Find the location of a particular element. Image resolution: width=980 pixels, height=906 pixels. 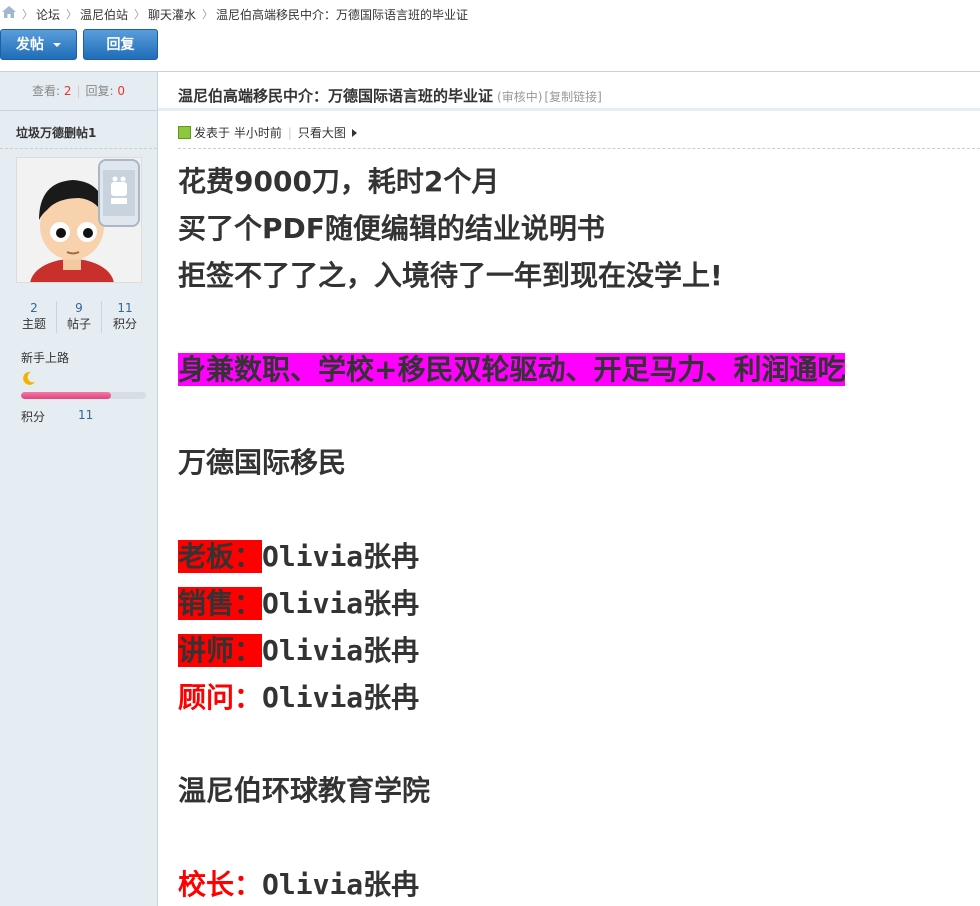

avatar-image is located at coordinates (79, 220).